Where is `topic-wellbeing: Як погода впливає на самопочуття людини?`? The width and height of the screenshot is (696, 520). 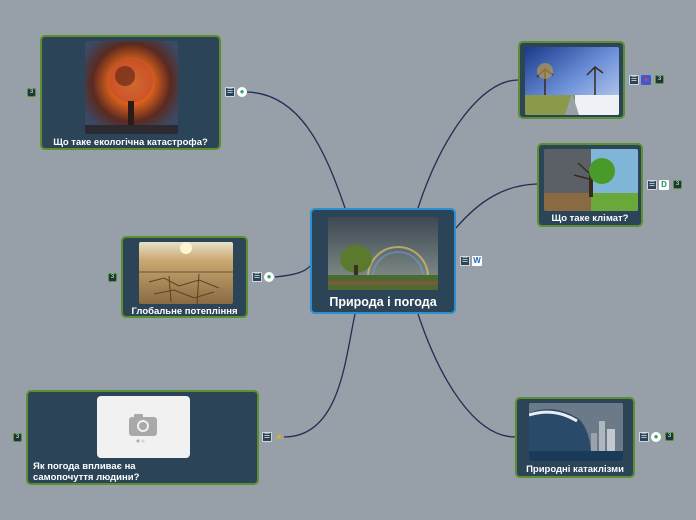
topic-wellbeing: Як погода впливає на самопочуття людини? is located at coordinates (142, 437).